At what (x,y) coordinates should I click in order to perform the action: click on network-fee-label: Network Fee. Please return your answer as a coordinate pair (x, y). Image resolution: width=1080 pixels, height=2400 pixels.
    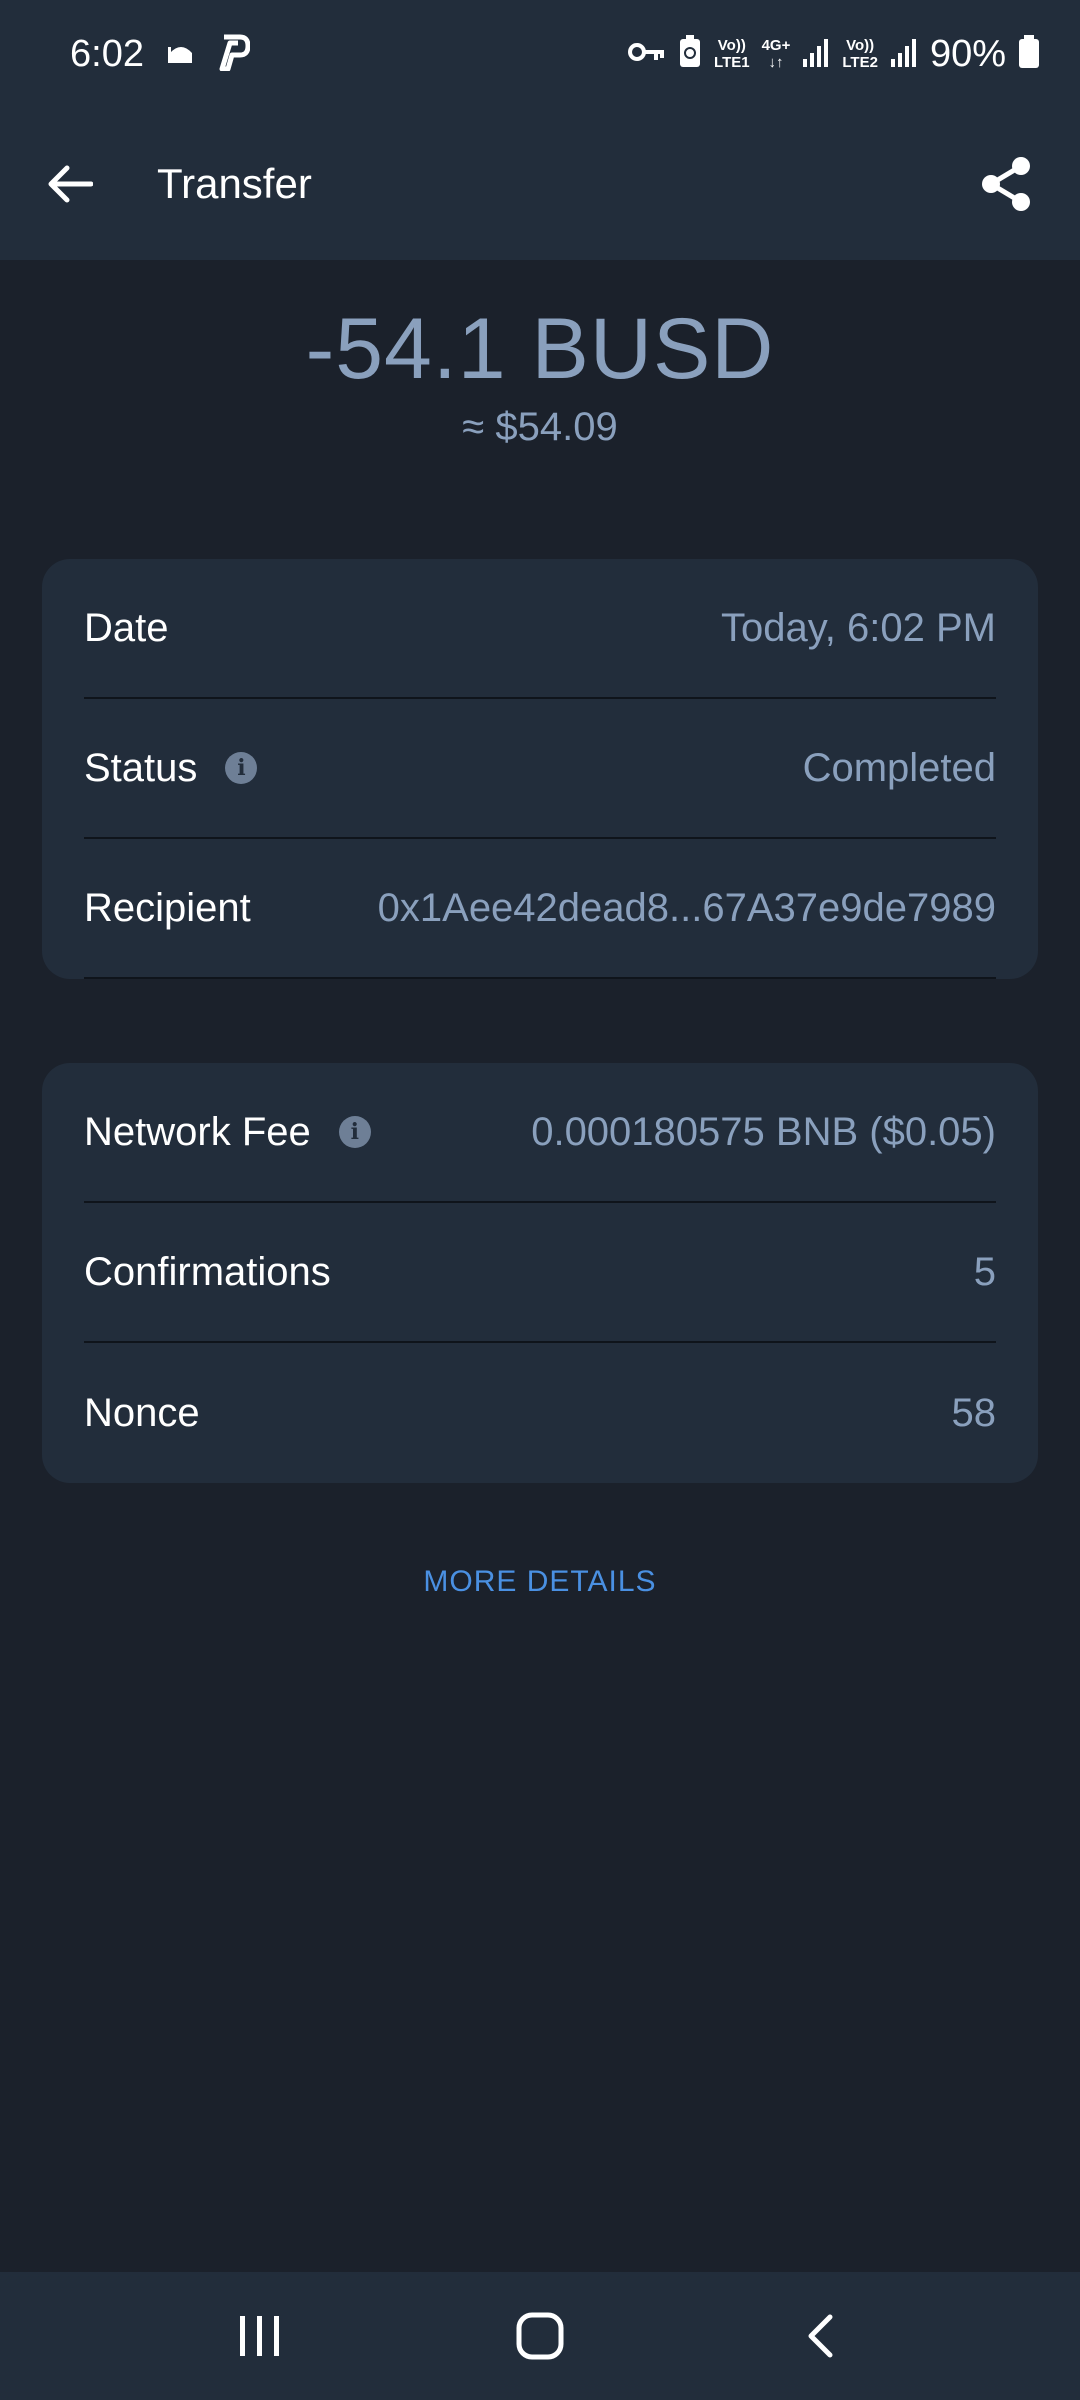
    Looking at the image, I should click on (197, 1131).